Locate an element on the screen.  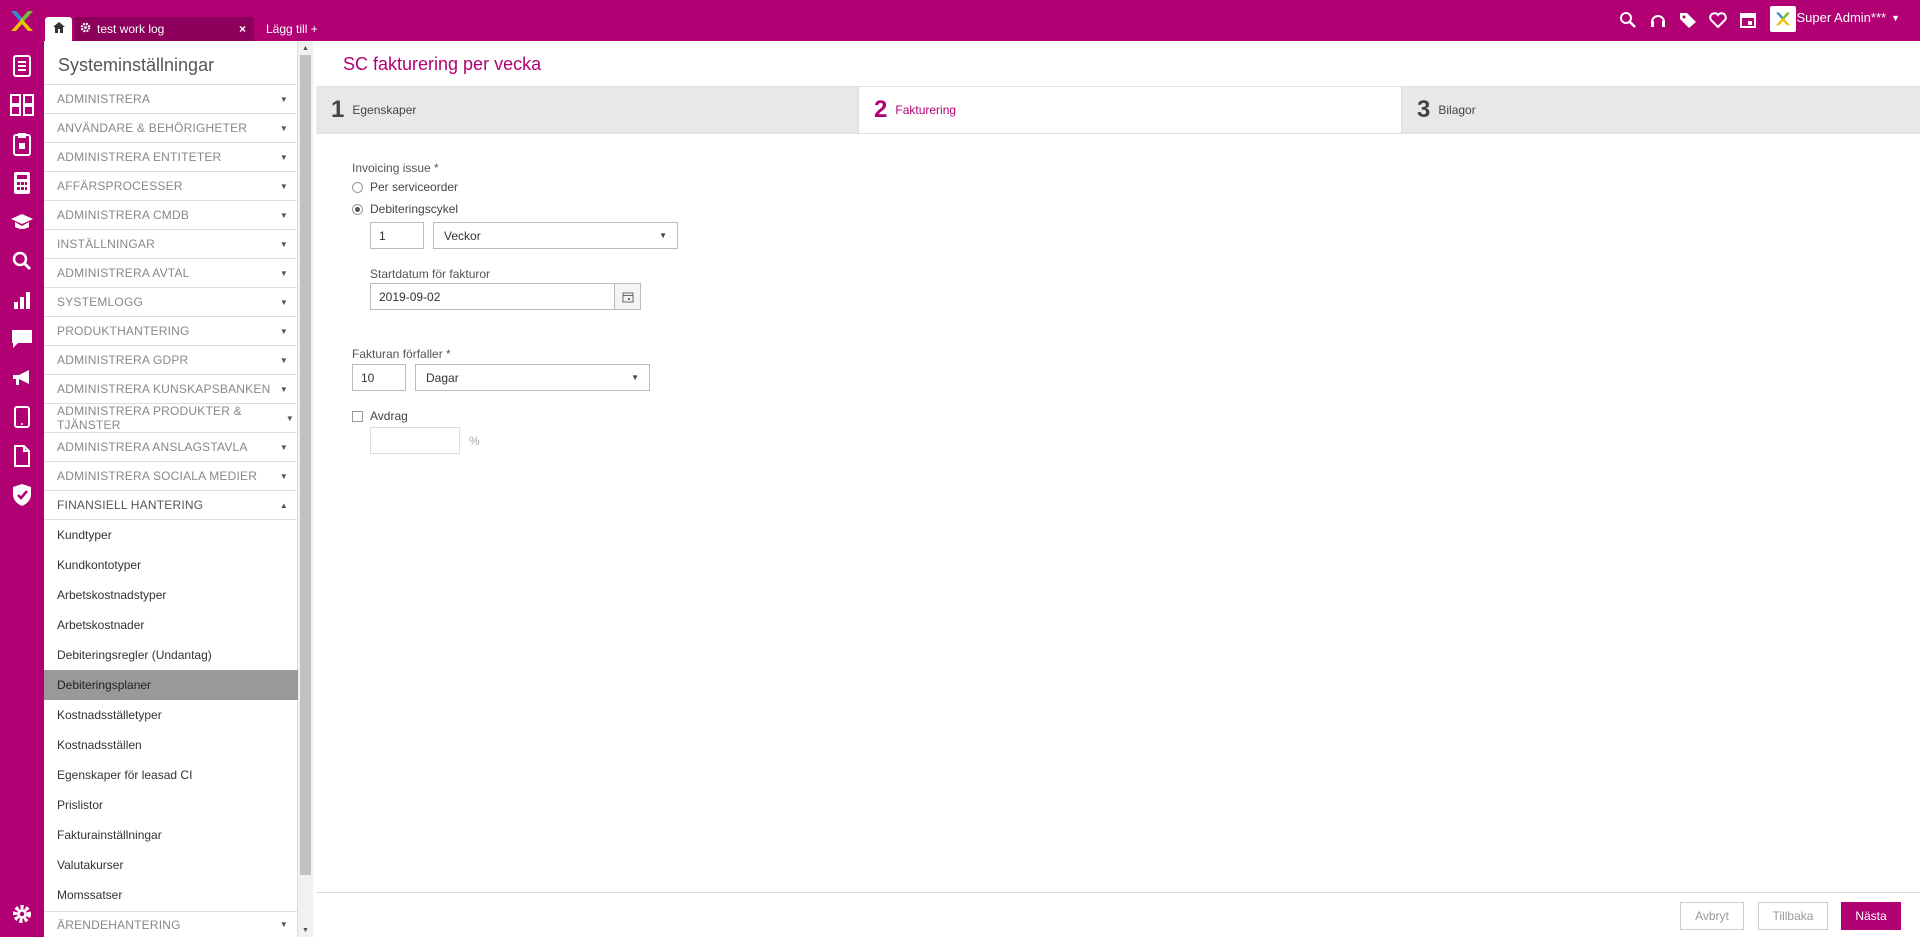
add-tab-button: Lägg till + is located at coordinates (292, 29).